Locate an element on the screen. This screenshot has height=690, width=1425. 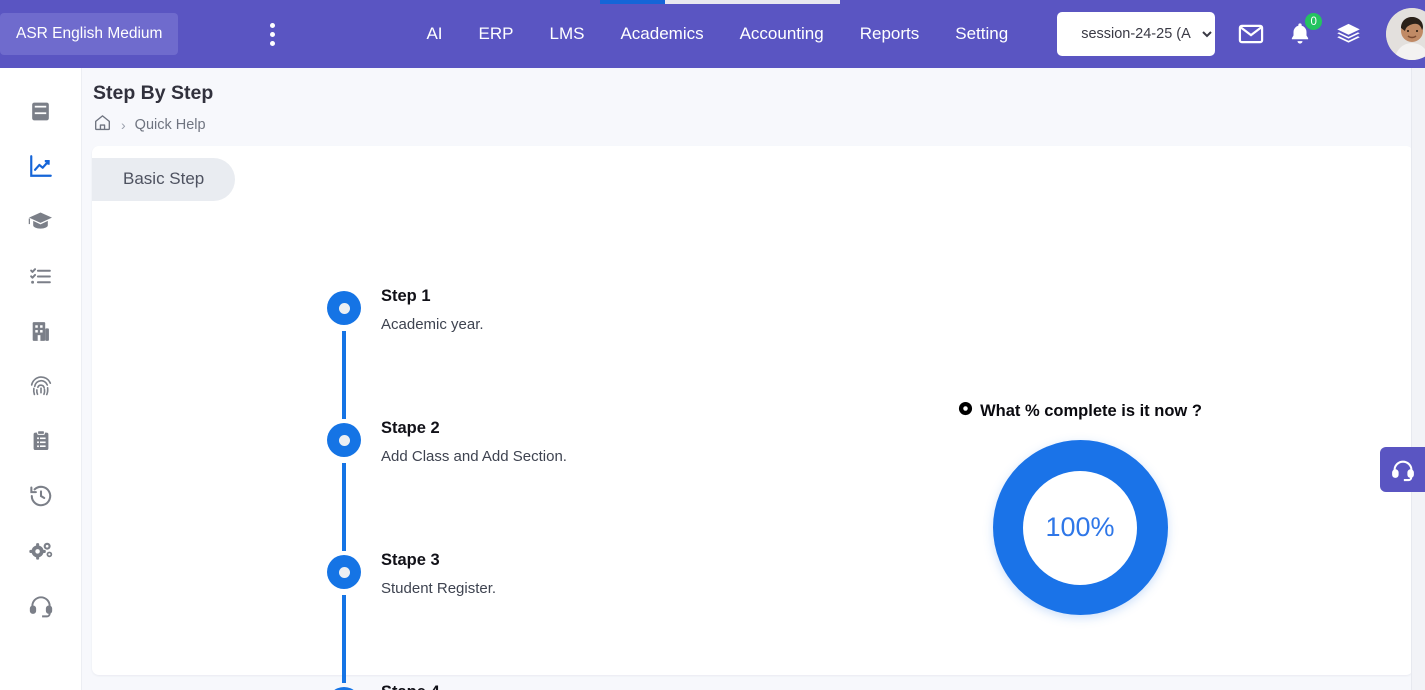
brand-button: ASR English Medium is located at coordinates (89, 34).